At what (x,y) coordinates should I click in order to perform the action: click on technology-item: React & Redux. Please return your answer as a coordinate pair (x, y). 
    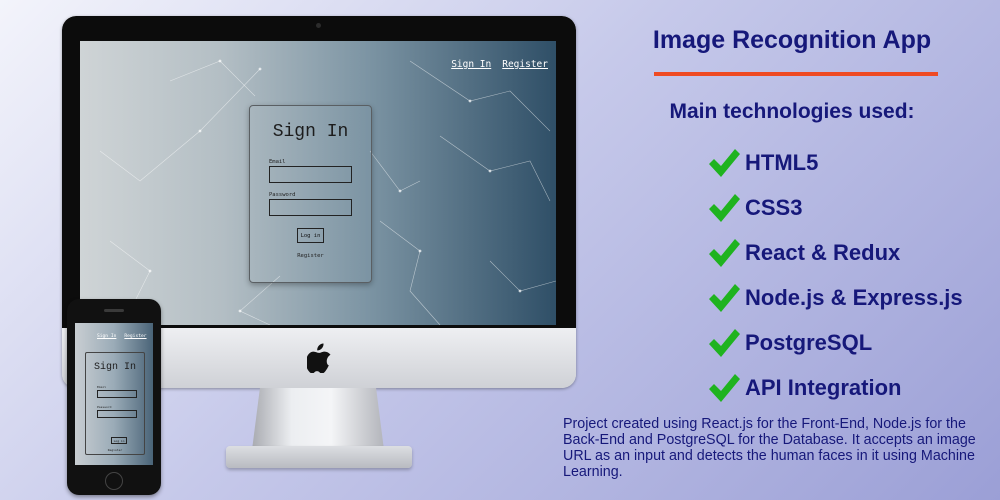
    Looking at the image, I should click on (835, 252).